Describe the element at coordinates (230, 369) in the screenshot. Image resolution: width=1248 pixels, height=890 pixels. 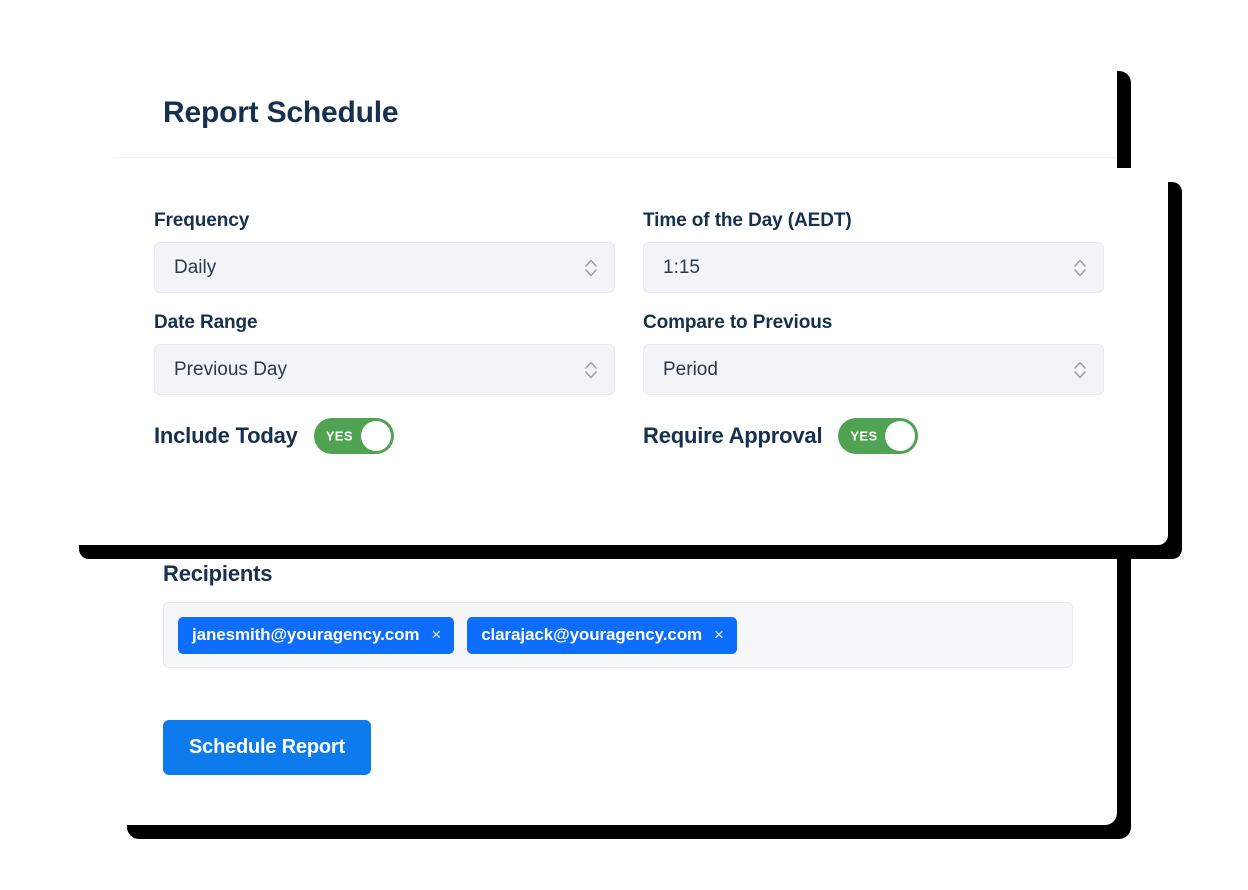
I see `select-value: Previous Day` at that location.